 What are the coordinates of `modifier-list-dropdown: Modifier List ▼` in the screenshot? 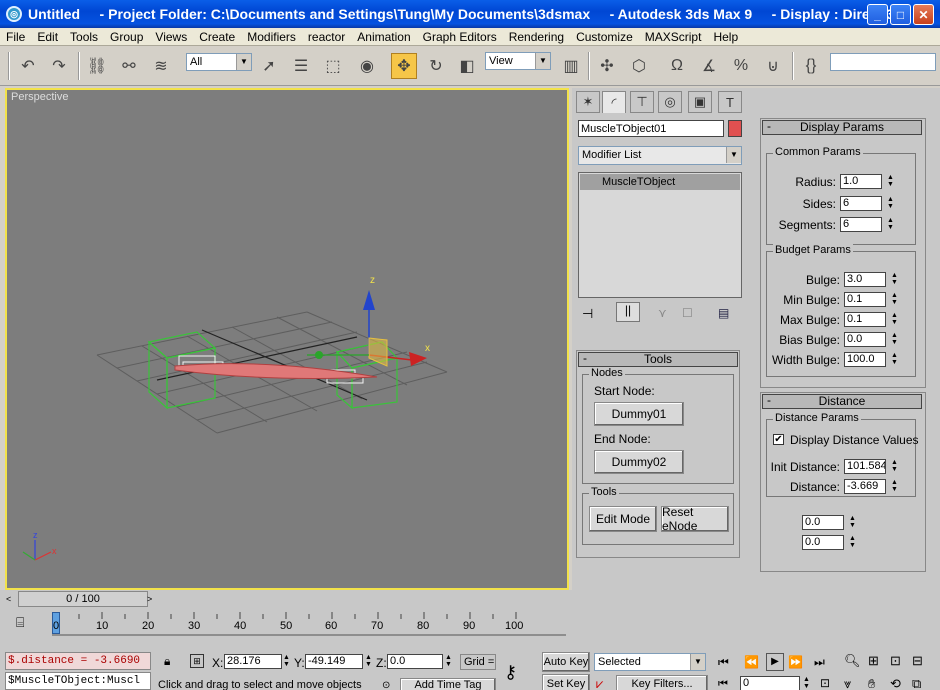 It's located at (660, 155).